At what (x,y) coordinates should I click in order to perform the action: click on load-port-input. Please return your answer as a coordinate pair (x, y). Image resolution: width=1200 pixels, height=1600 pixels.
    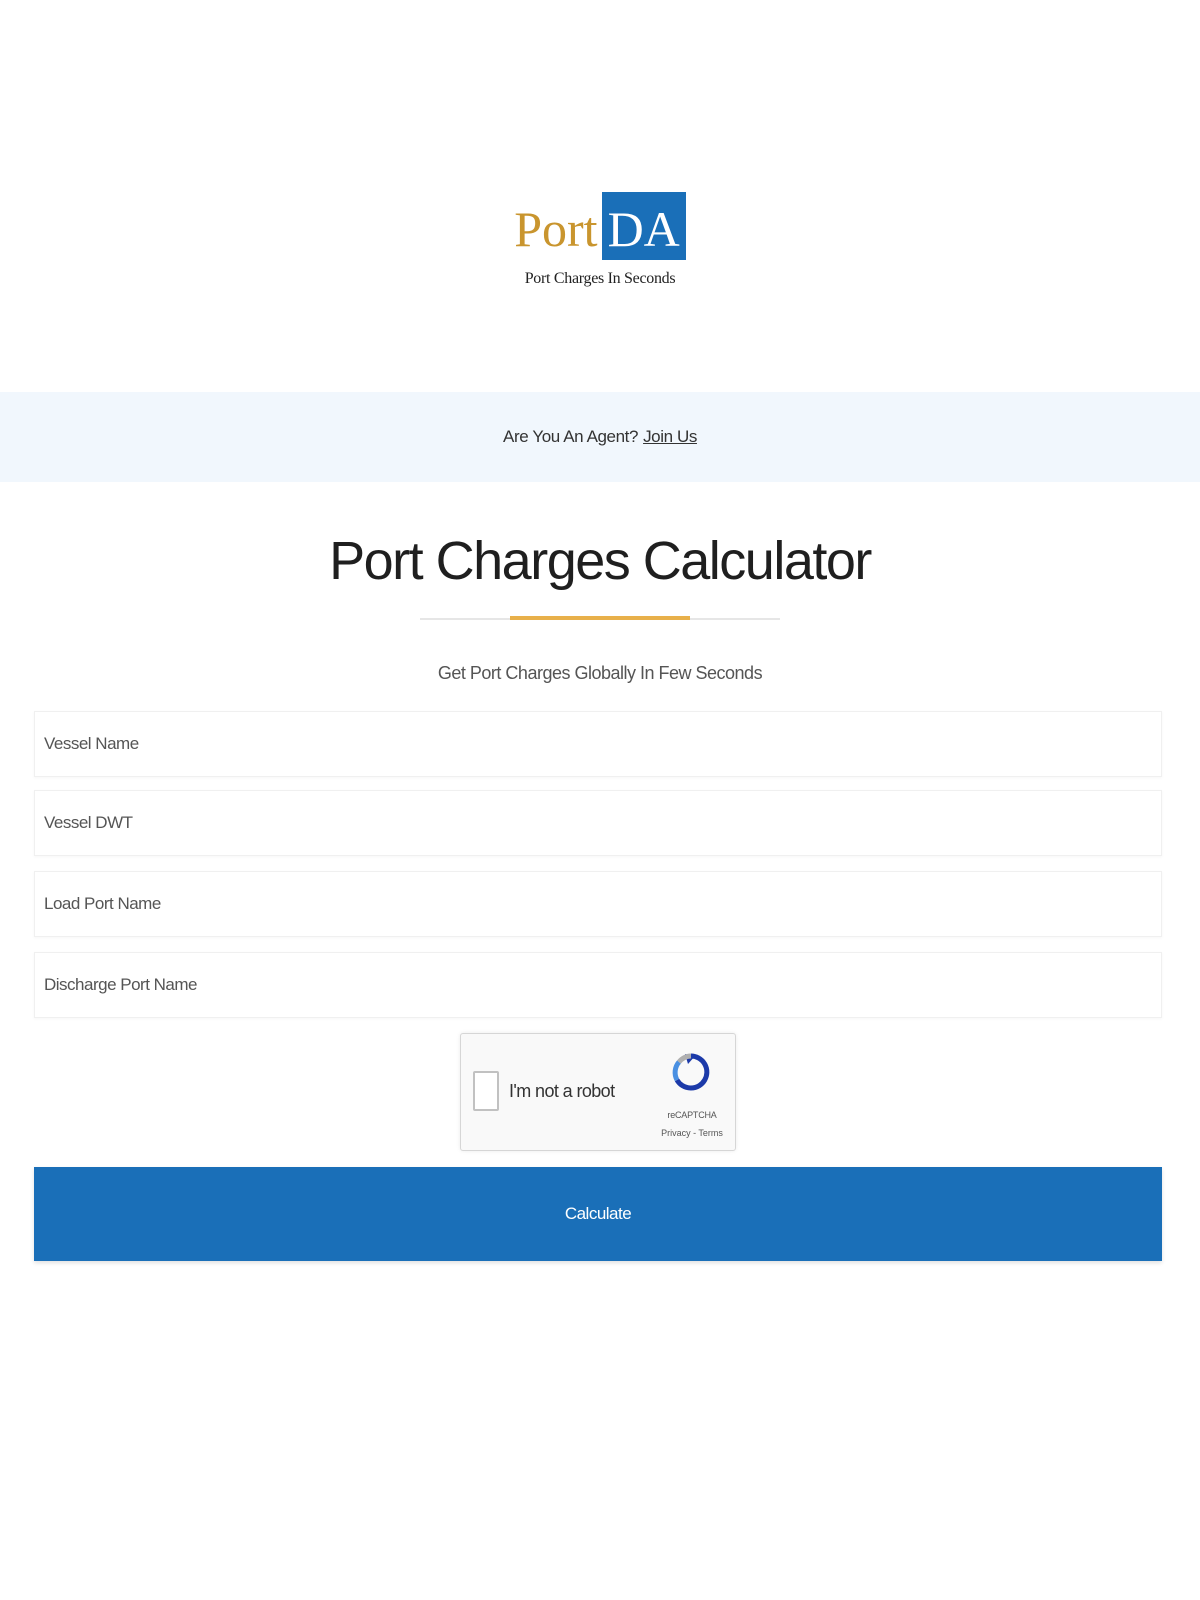
    Looking at the image, I should click on (598, 904).